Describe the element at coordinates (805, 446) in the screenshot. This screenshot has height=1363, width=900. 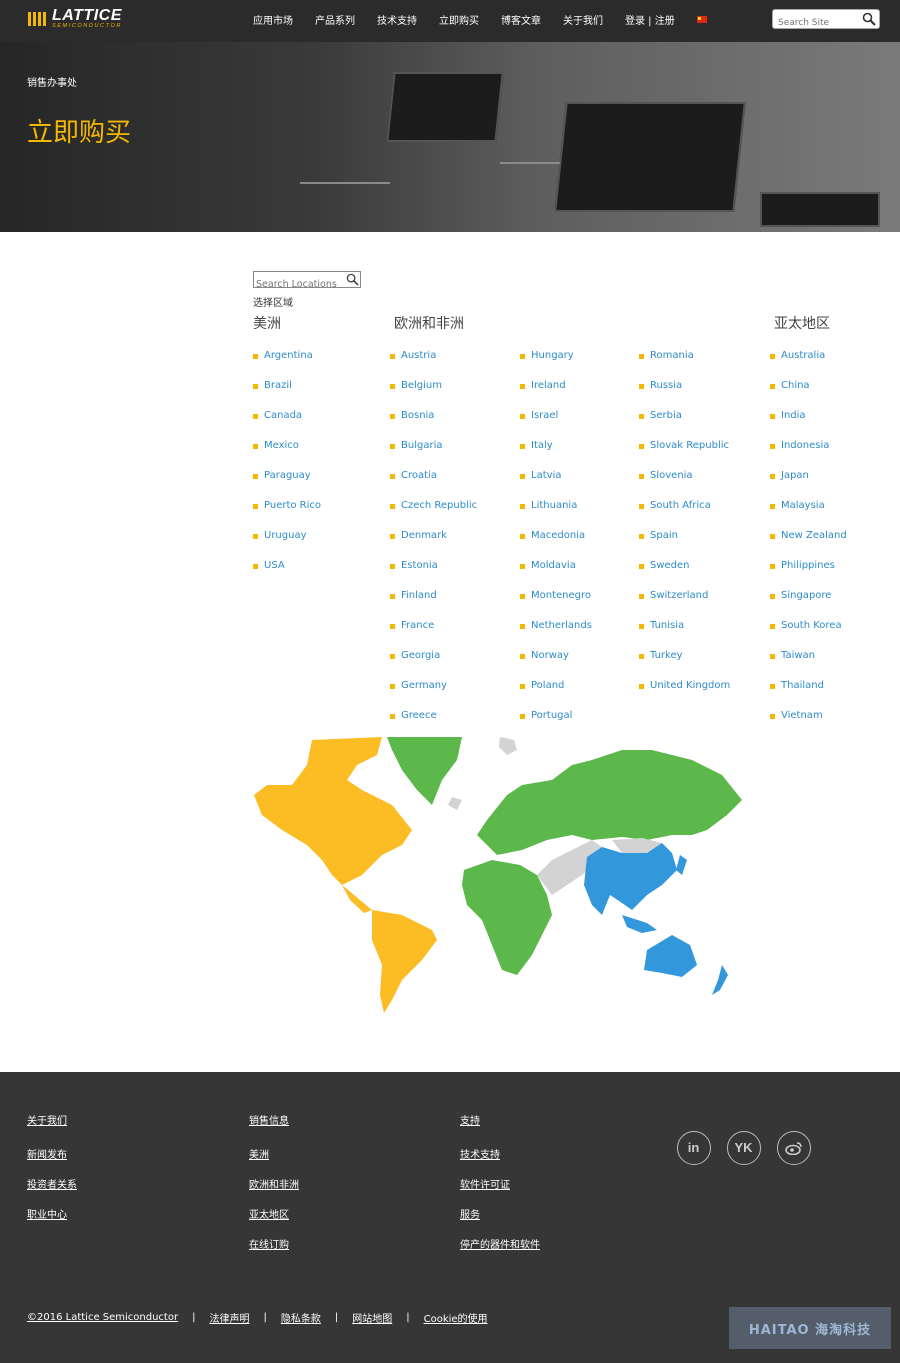
I see `country-link: Indonesia` at that location.